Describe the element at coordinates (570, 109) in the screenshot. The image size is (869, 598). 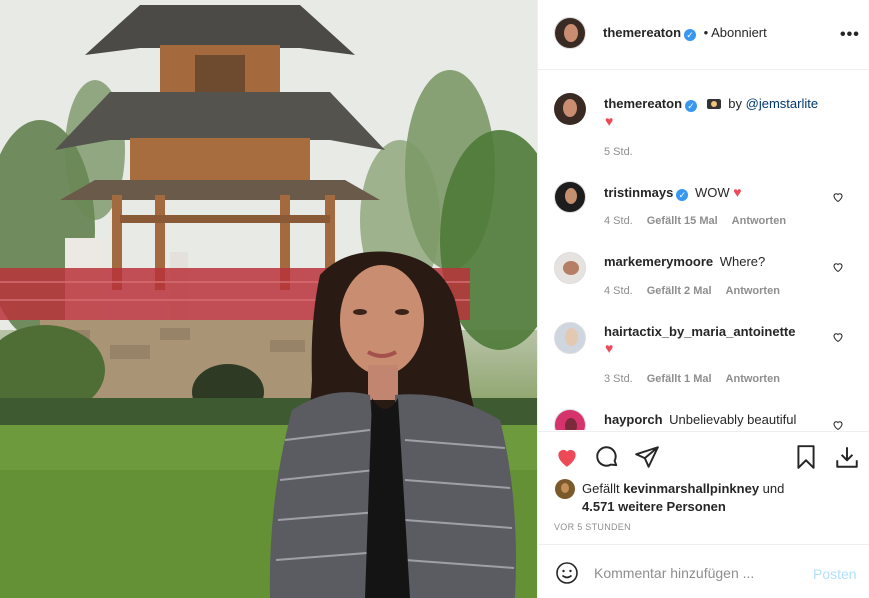
I see `caption-avatar` at that location.